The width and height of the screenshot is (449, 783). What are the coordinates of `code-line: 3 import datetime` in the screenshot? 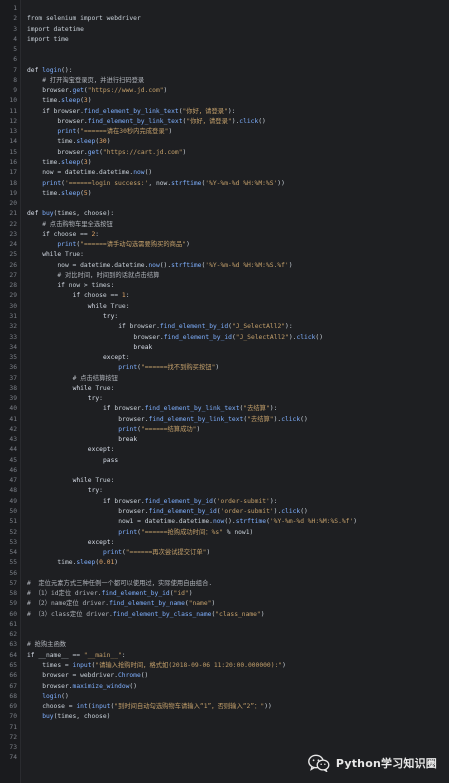 It's located at (224, 30).